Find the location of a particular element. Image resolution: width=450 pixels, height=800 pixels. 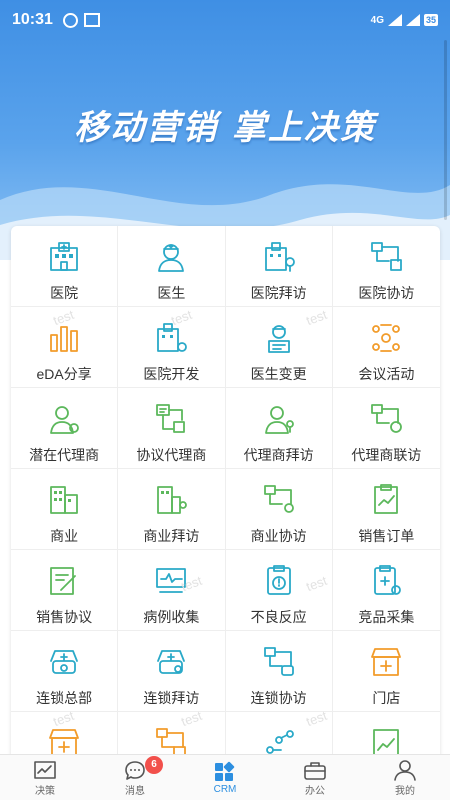

status-time: 10:31 is located at coordinates (32, 19).